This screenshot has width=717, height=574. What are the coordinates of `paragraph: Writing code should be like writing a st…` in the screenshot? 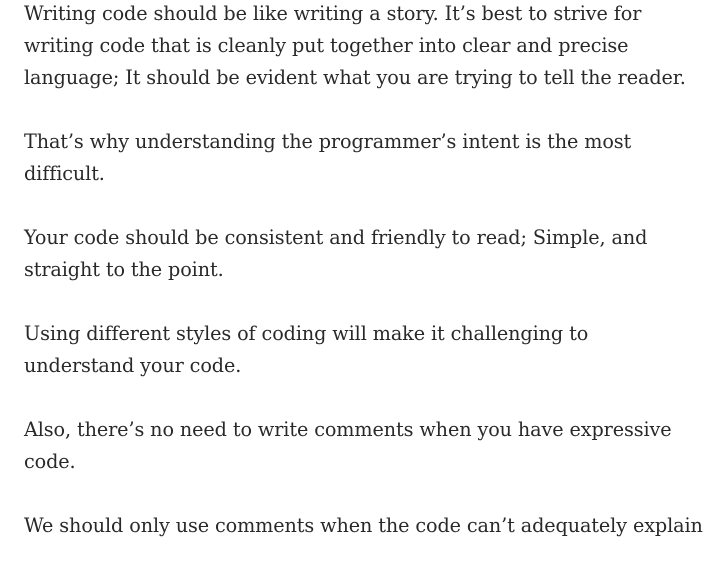 It's located at (355, 45).